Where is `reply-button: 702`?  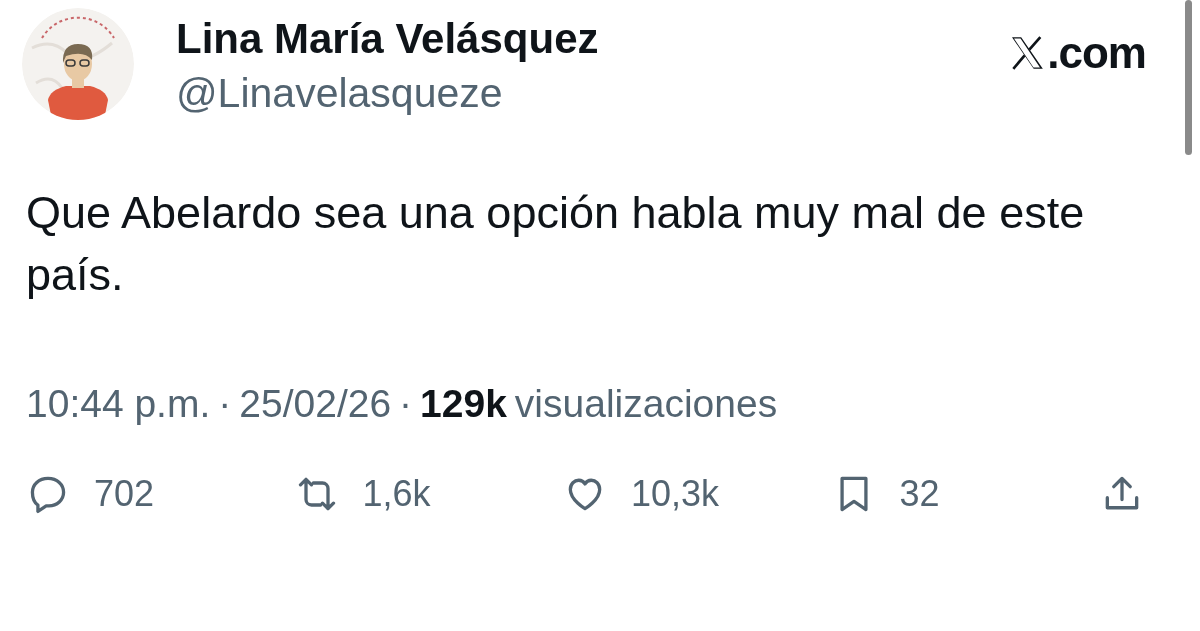
reply-button: 702 is located at coordinates (151, 494).